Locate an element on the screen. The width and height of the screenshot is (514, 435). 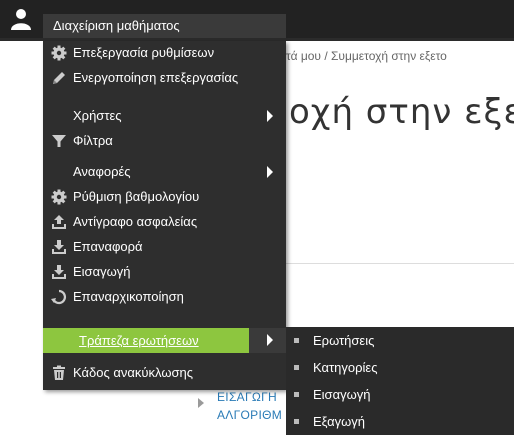
submenu-item-label: Εξαγωγή is located at coordinates (339, 421).